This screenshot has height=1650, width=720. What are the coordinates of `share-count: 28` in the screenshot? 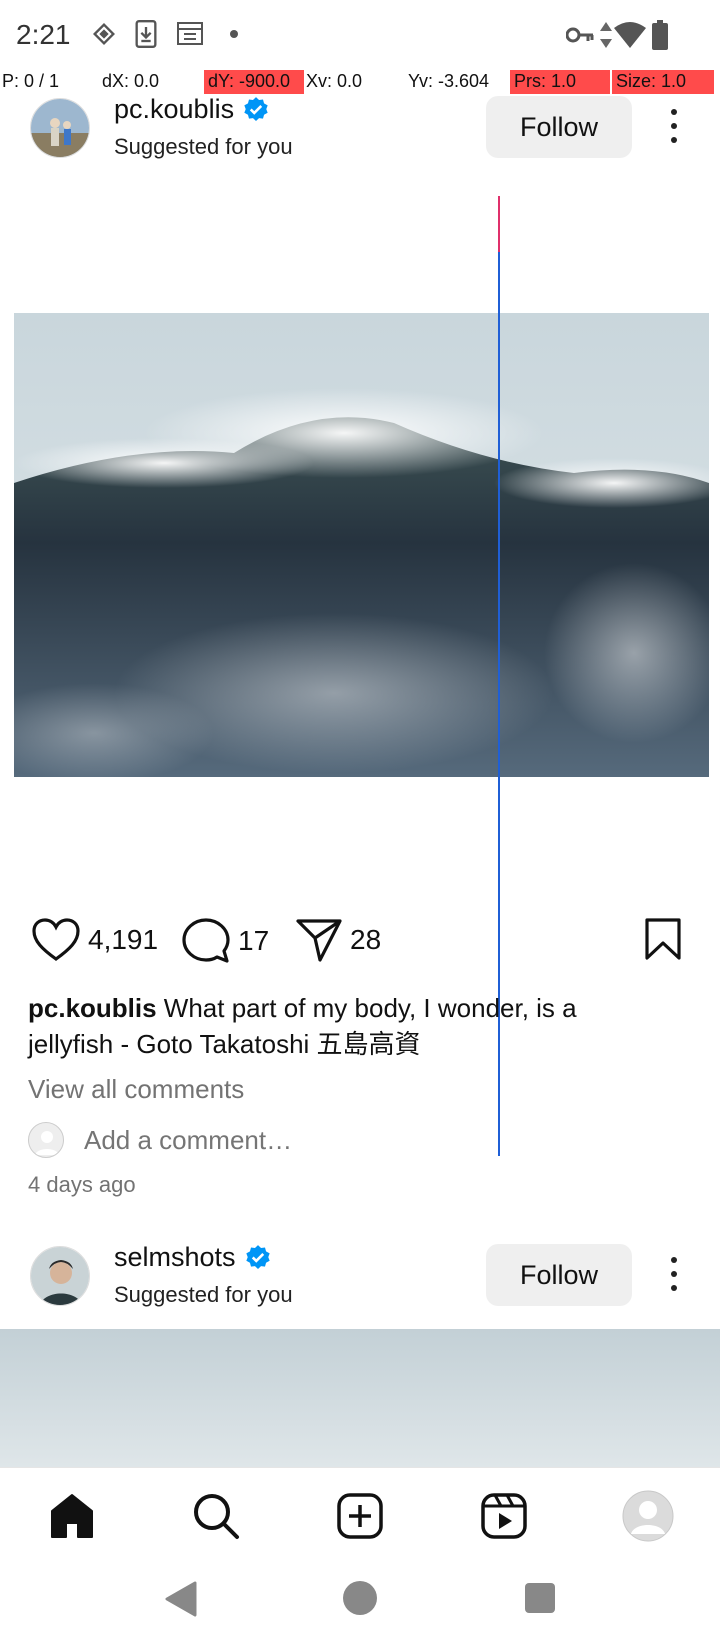 It's located at (366, 939).